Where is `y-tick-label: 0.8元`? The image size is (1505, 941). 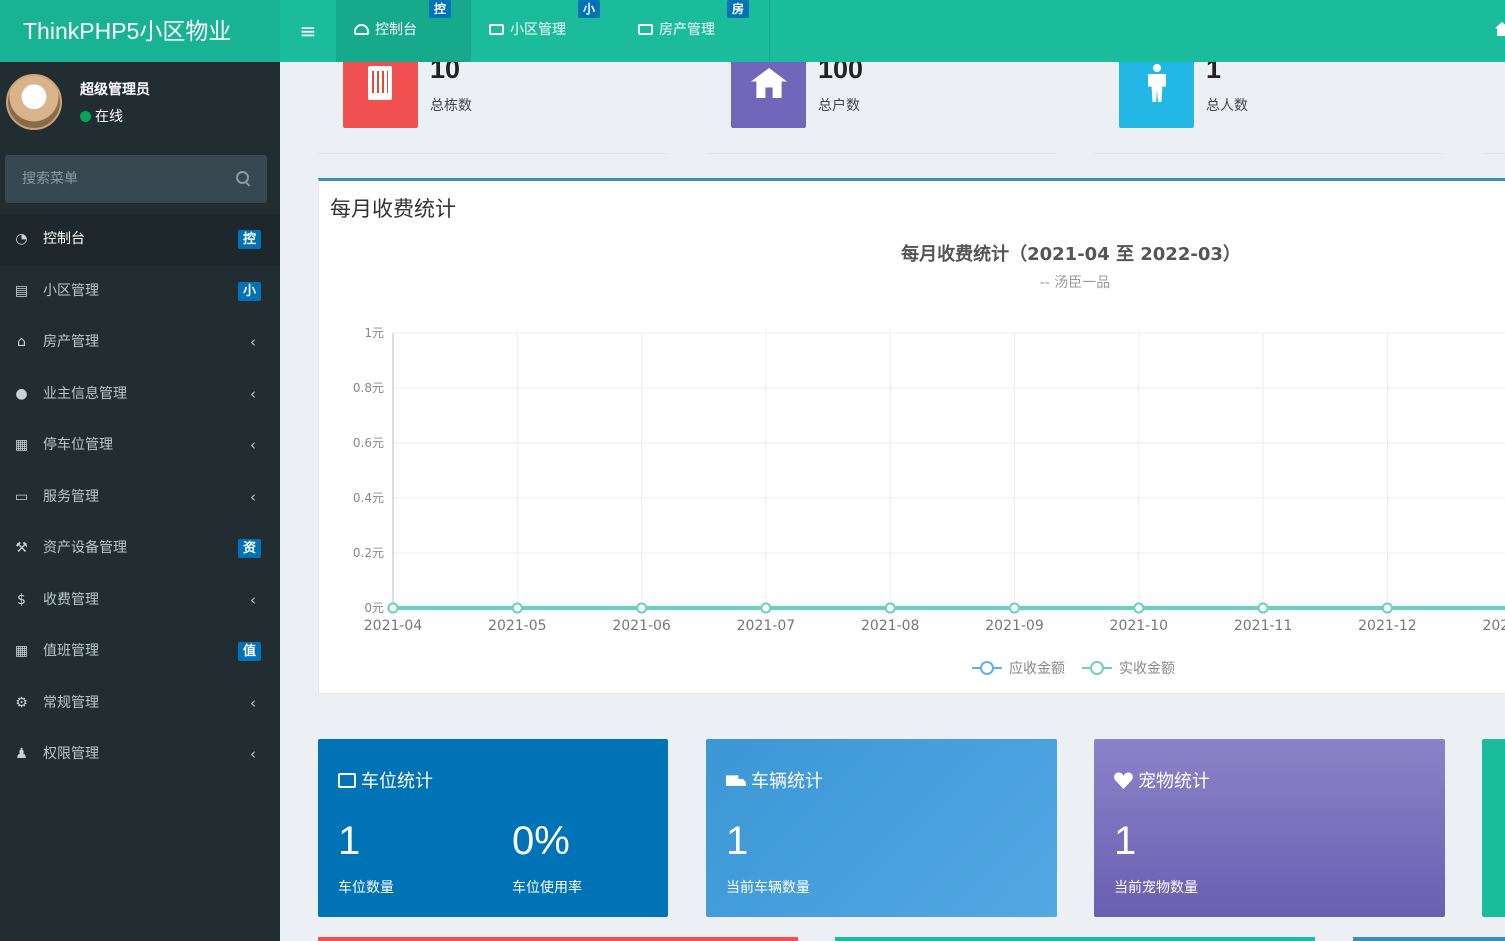 y-tick-label: 0.8元 is located at coordinates (368, 388).